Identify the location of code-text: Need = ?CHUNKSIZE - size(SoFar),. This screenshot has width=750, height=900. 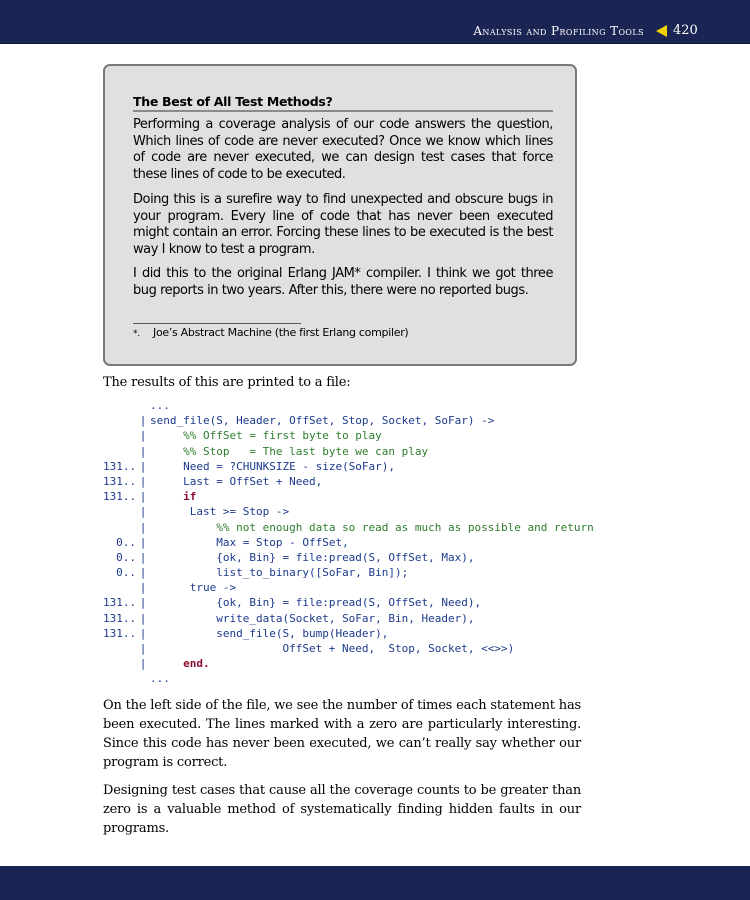
(289, 466).